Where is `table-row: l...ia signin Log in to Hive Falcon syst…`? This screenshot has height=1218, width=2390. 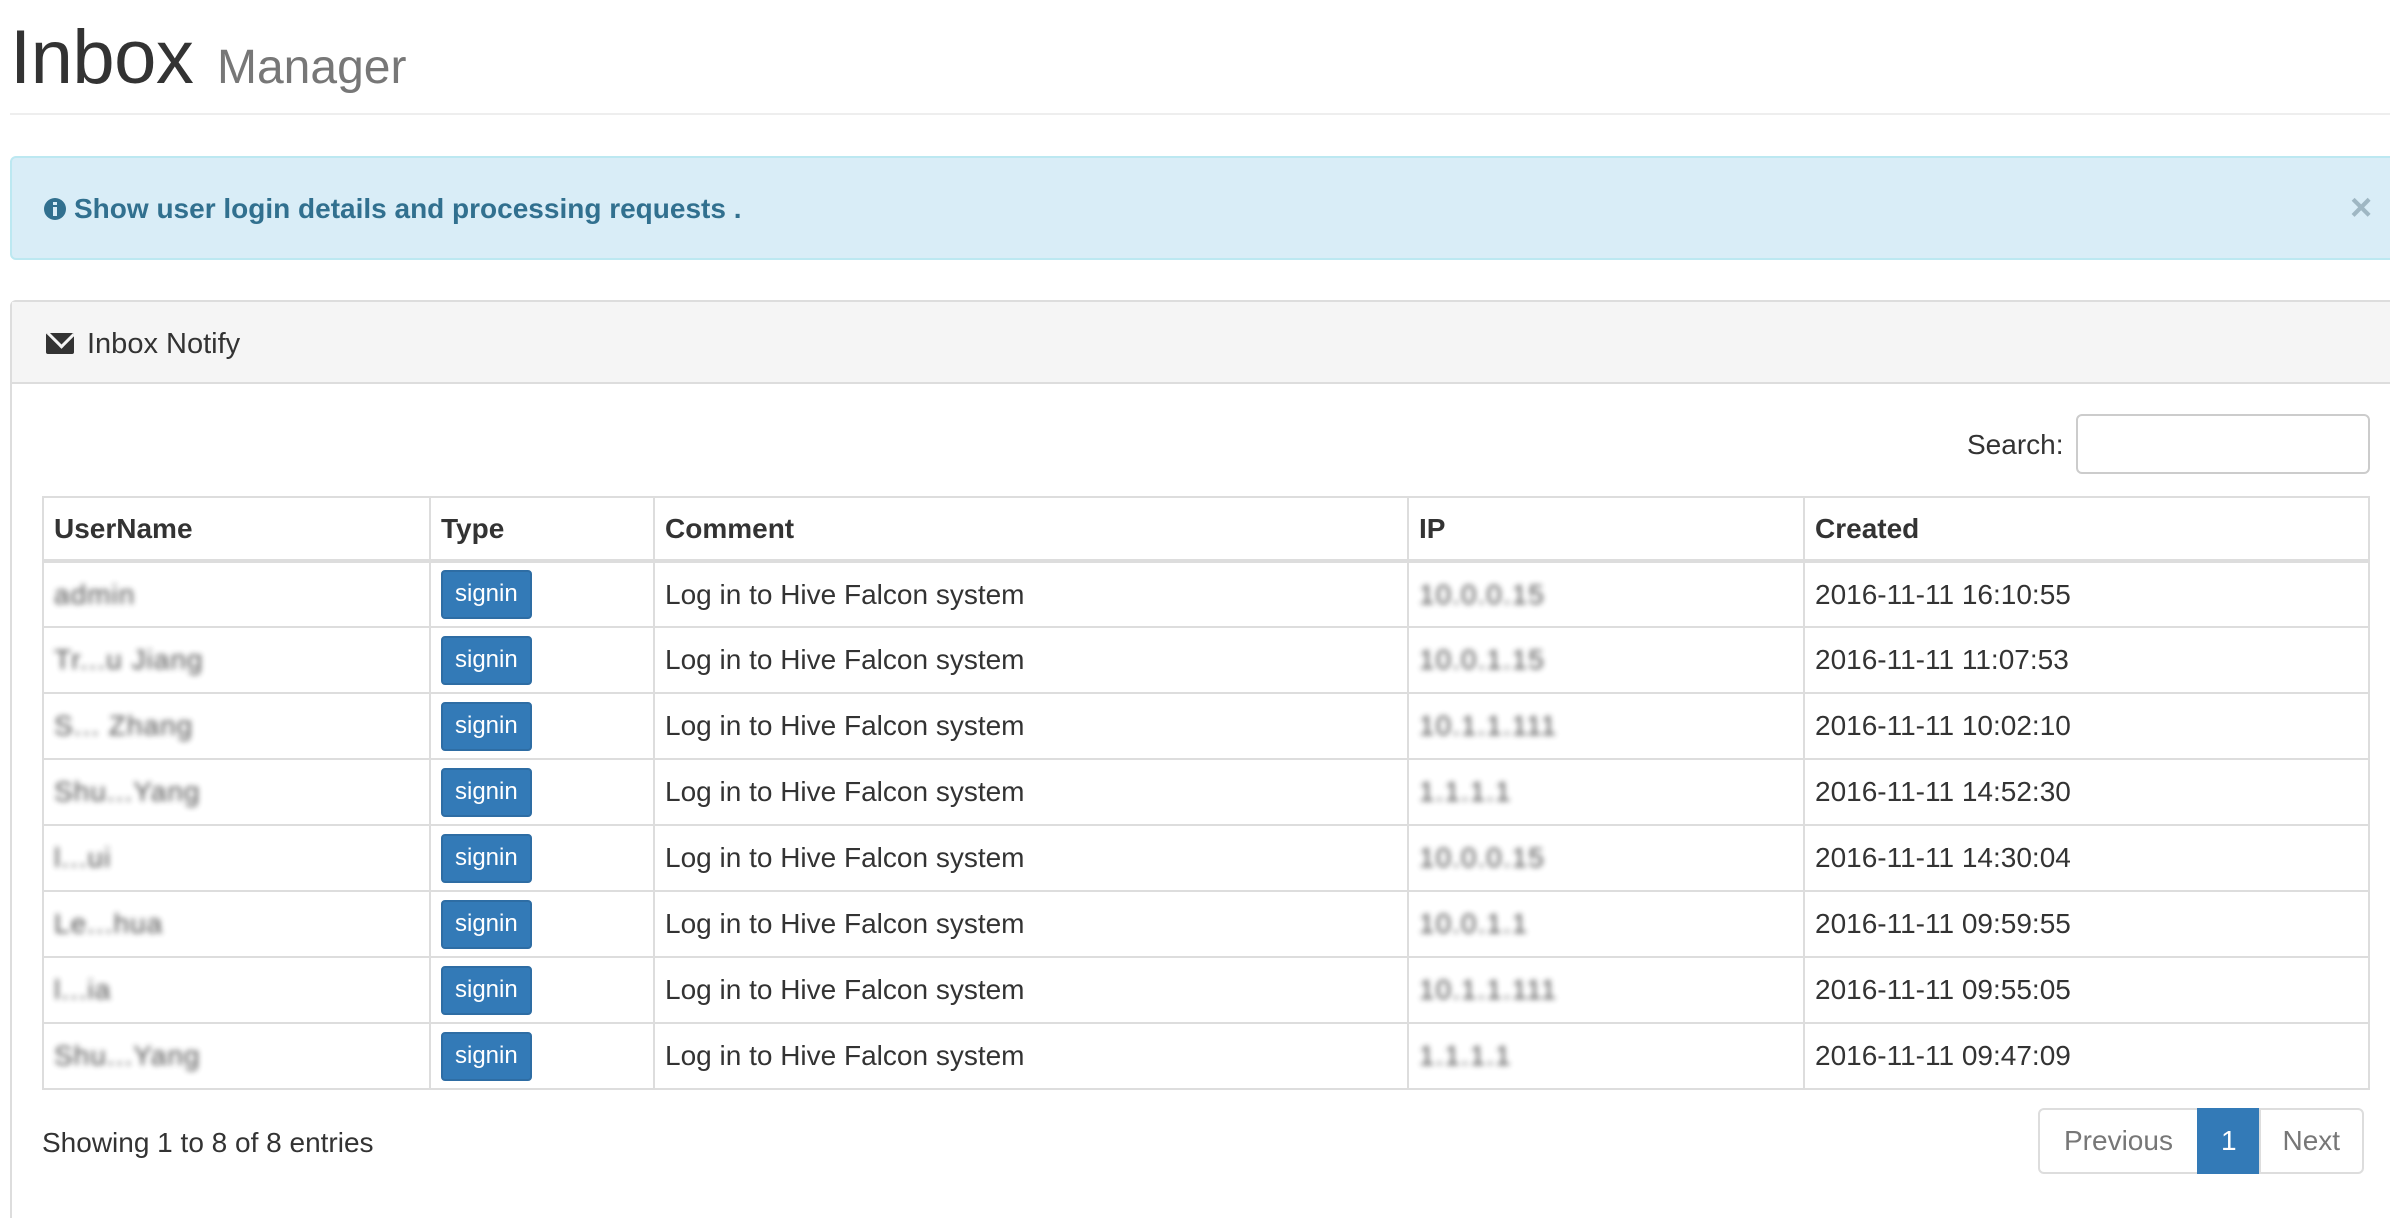
table-row: l...ia signin Log in to Hive Falcon syst… is located at coordinates (1206, 990).